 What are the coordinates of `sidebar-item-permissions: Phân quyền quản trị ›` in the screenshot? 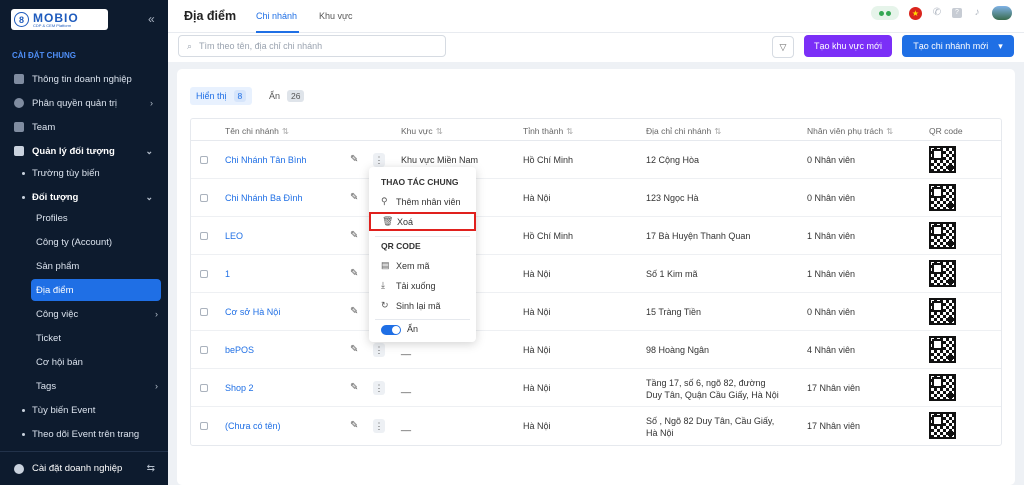 It's located at (84, 103).